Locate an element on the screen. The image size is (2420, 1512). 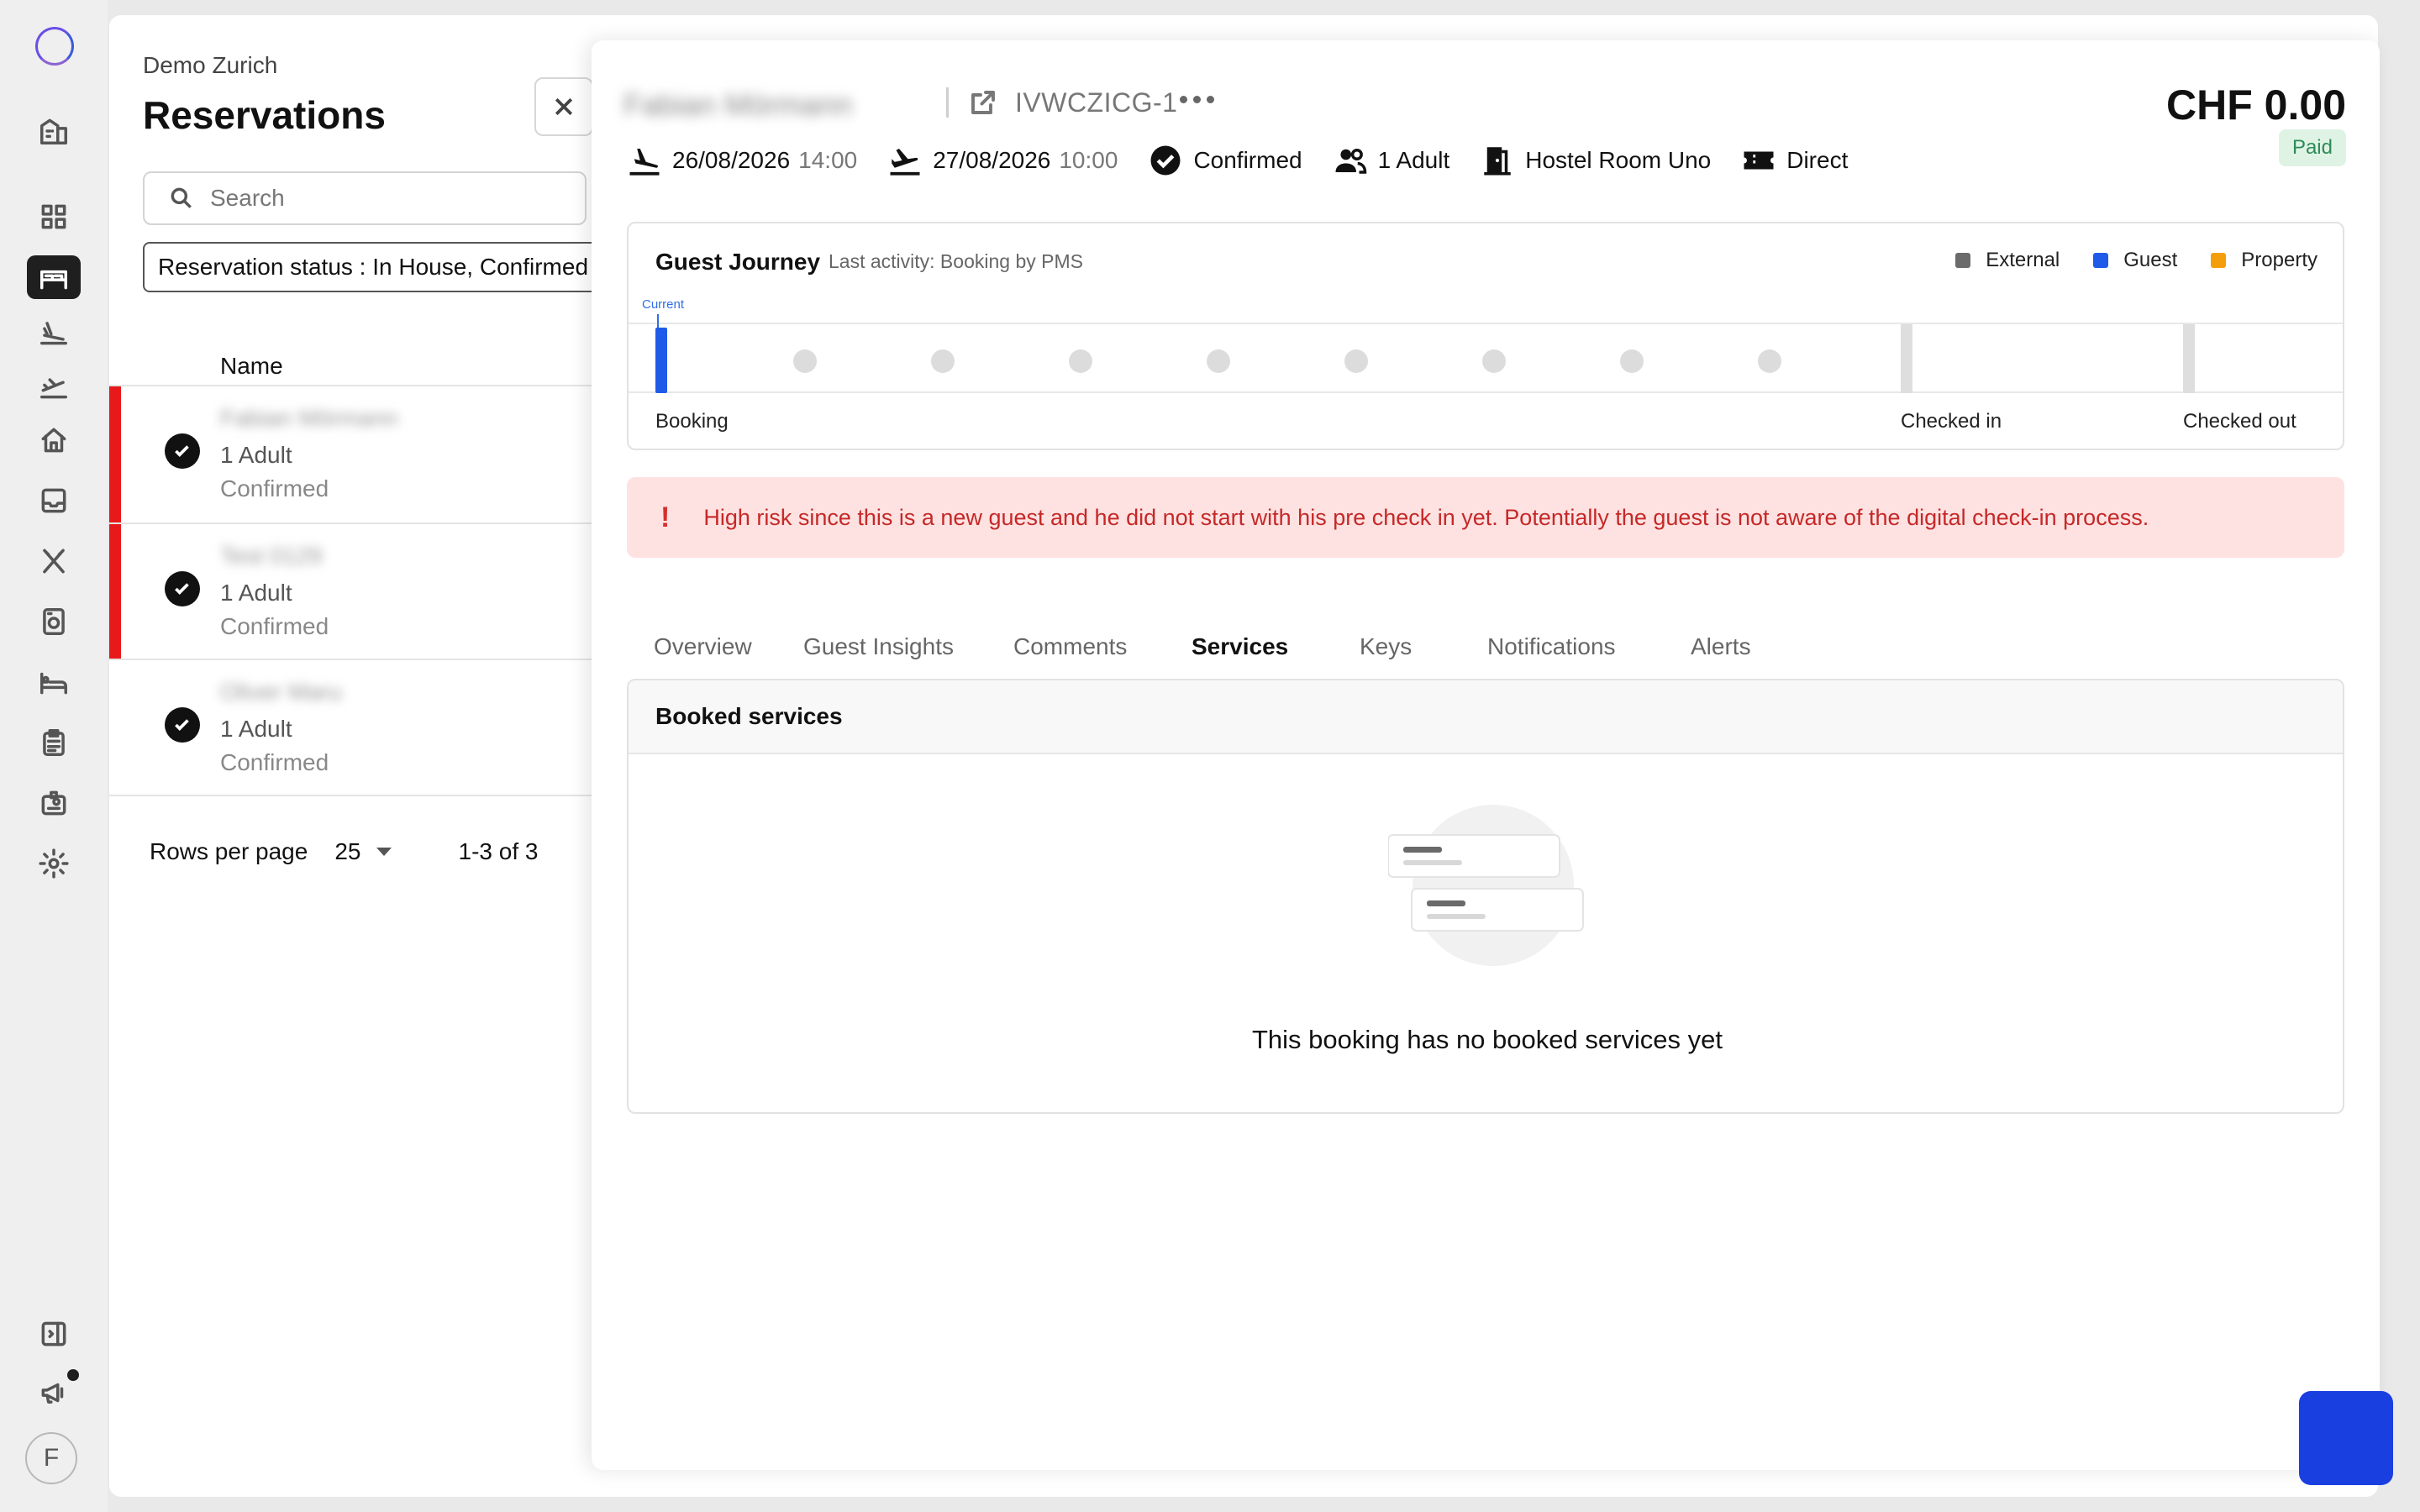
channel-info: Direct is located at coordinates (1795, 160).